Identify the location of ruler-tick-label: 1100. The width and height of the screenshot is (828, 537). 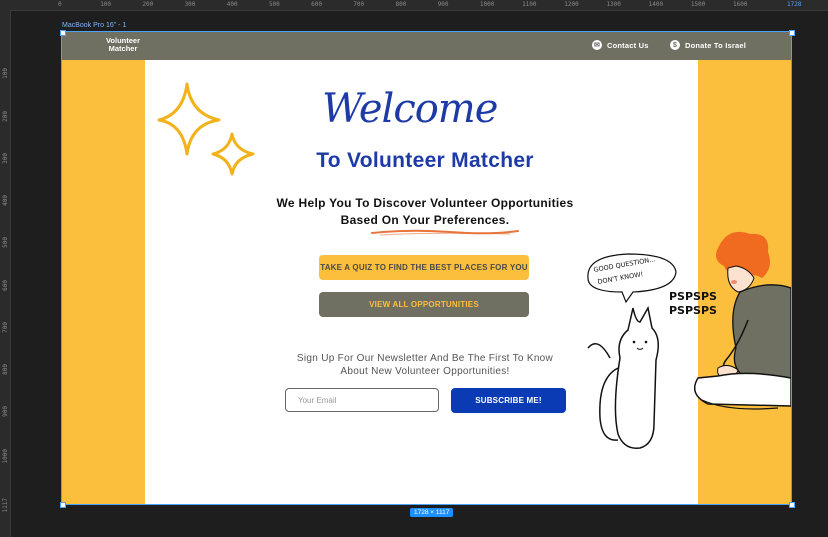
(529, 4).